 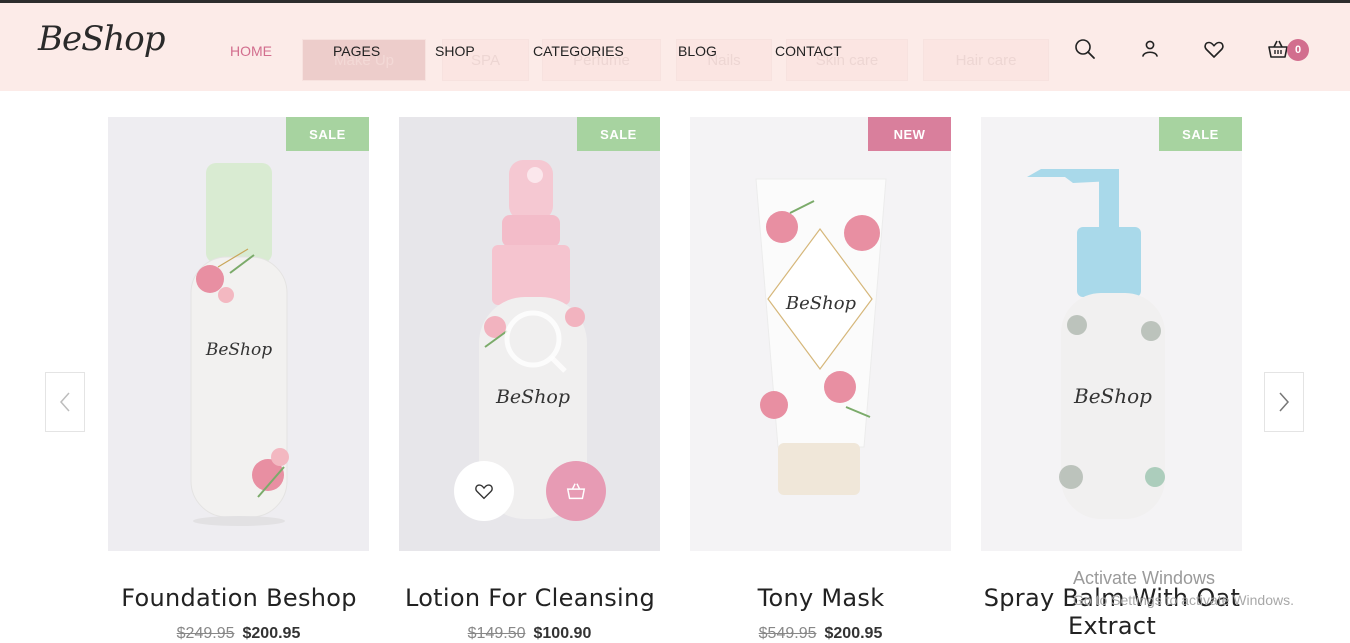 What do you see at coordinates (562, 633) in the screenshot?
I see `current-price: $100.90` at bounding box center [562, 633].